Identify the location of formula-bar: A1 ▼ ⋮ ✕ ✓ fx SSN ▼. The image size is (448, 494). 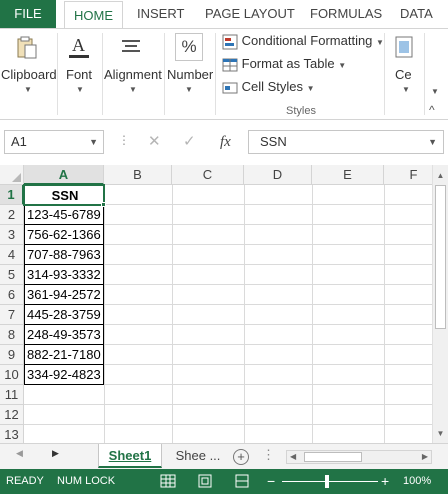
(224, 142).